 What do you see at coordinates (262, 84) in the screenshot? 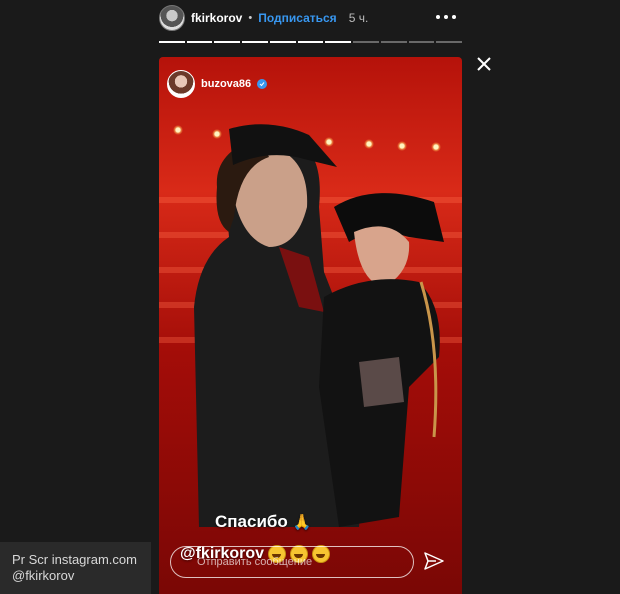
I see `verified-icon` at bounding box center [262, 84].